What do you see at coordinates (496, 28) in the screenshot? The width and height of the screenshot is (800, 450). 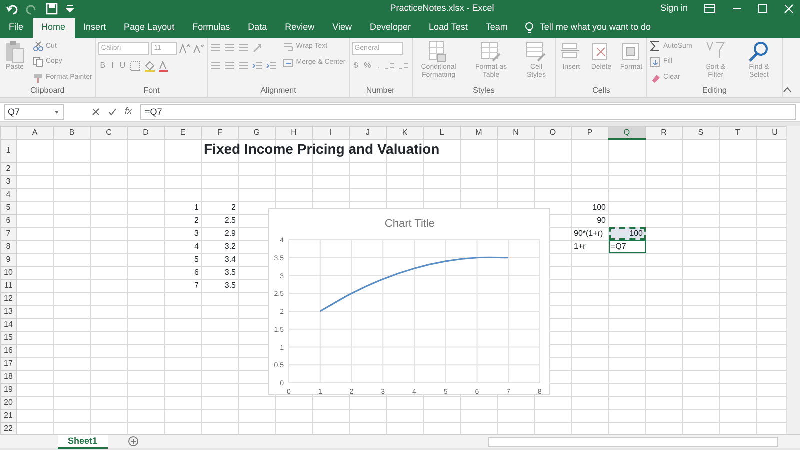 I see `ribbon-tab: Team` at bounding box center [496, 28].